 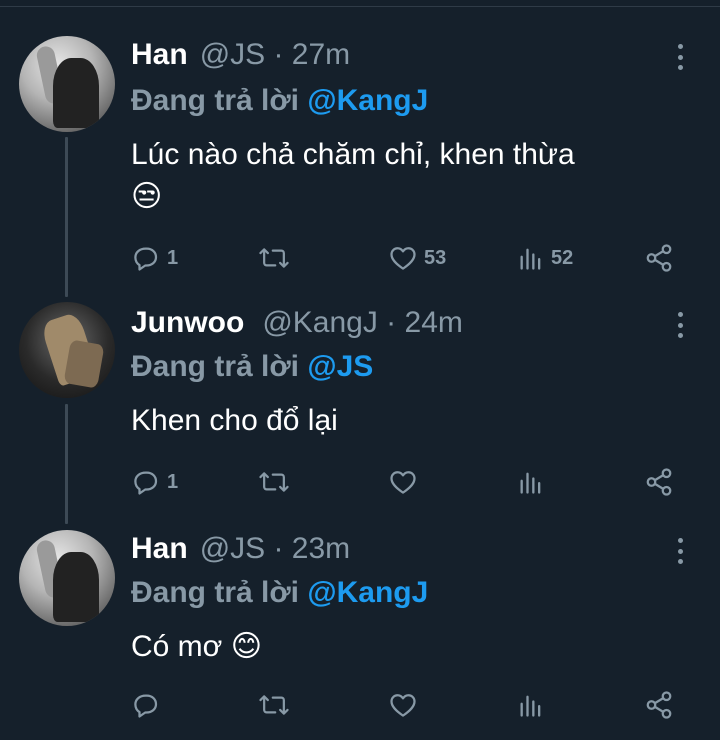 I want to click on action-bar, so click(x=411, y=705).